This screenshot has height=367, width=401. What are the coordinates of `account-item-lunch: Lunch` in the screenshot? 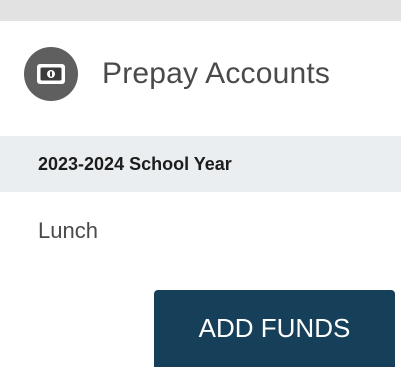 It's located at (68, 231).